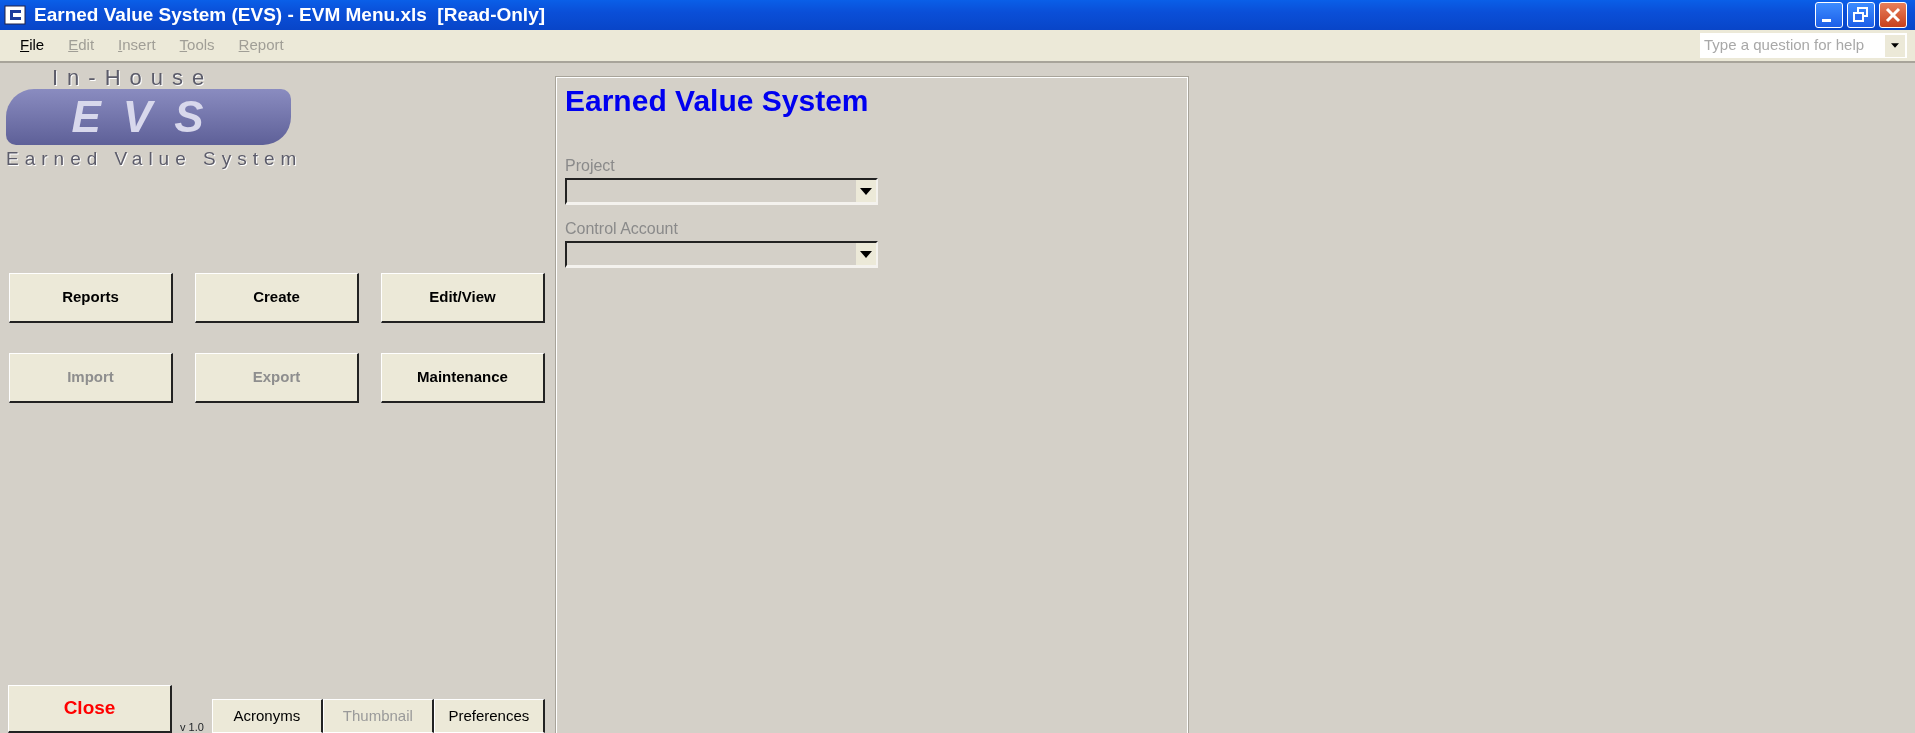 This screenshot has width=1915, height=733. Describe the element at coordinates (15, 15) in the screenshot. I see `app-icon` at that location.